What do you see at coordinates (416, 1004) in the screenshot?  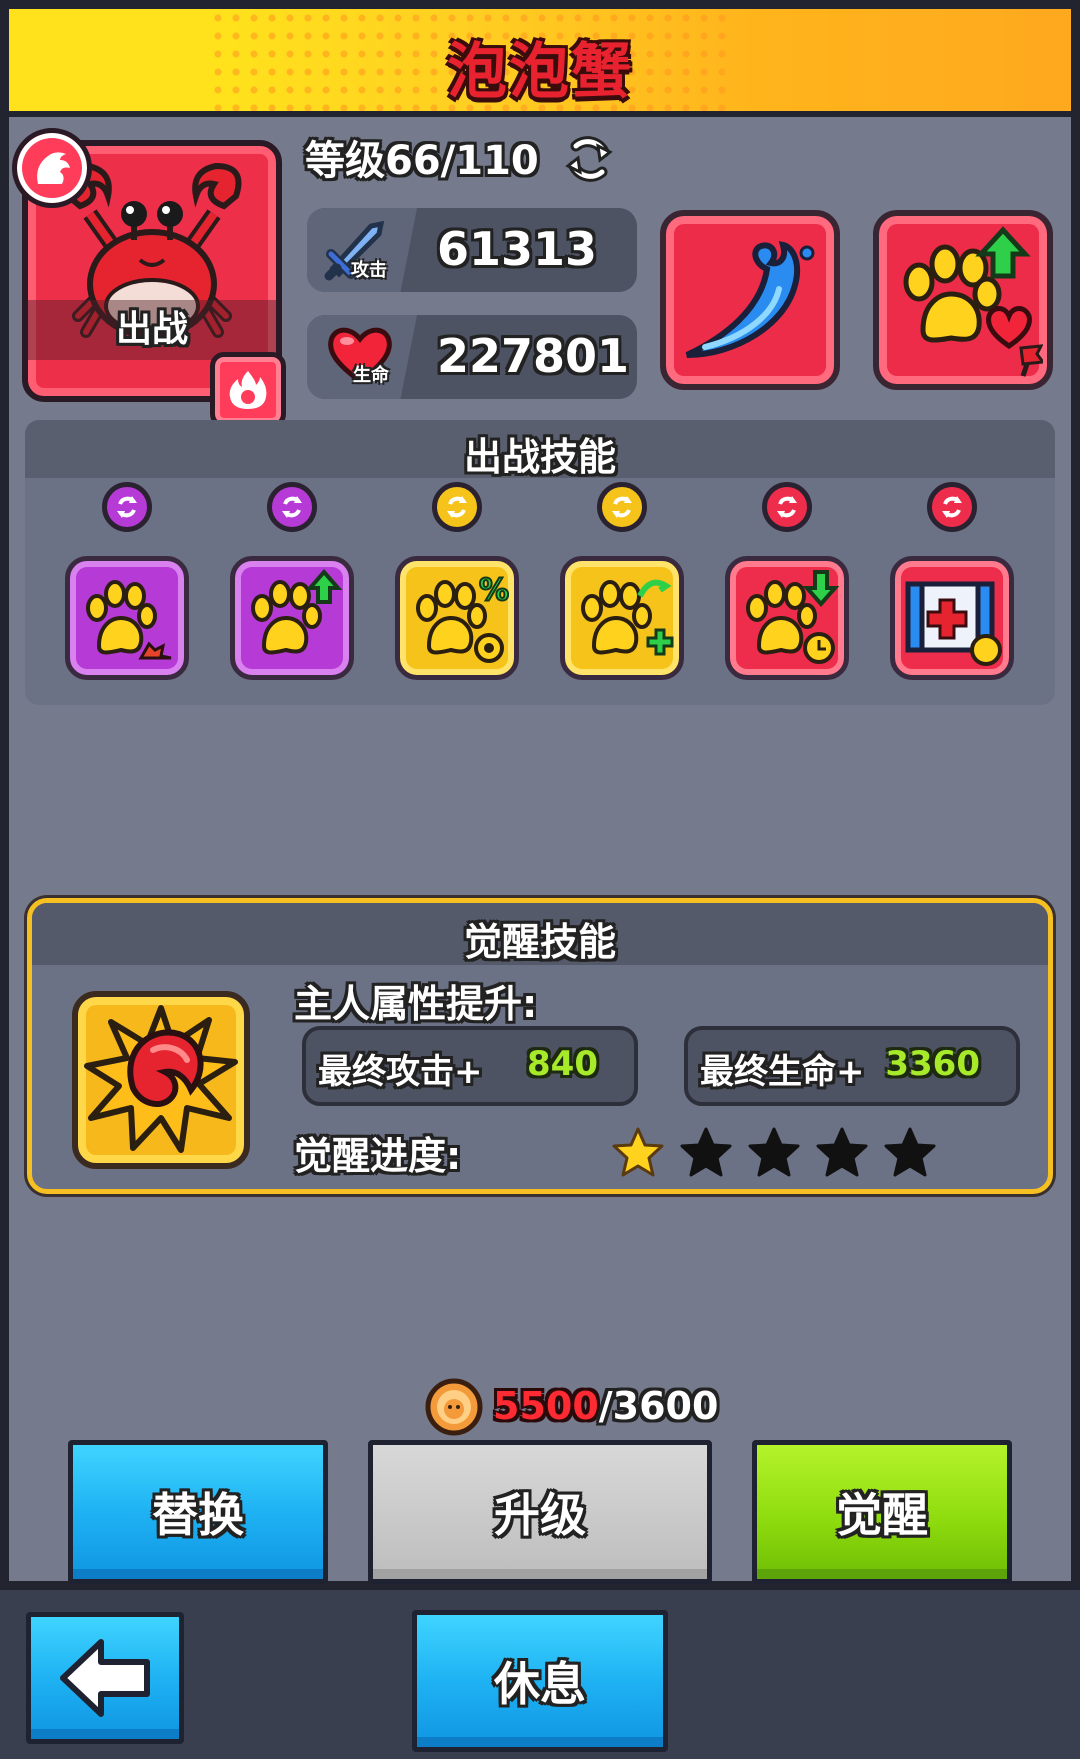 I see `owner-boost-label: 主人属性提升:` at bounding box center [416, 1004].